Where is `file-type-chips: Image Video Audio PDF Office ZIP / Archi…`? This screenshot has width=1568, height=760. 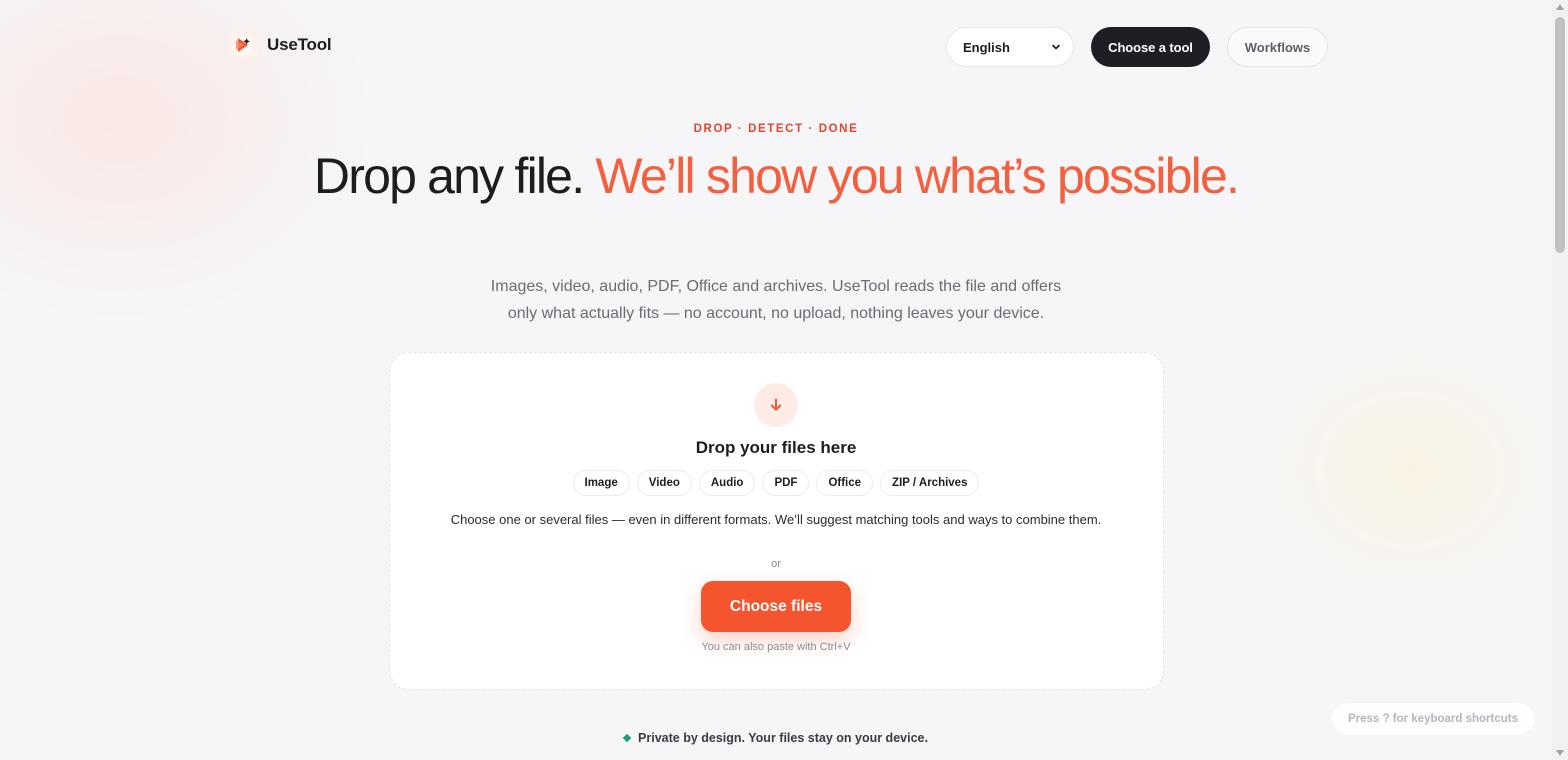 file-type-chips: Image Video Audio PDF Office ZIP / Archi… is located at coordinates (776, 483).